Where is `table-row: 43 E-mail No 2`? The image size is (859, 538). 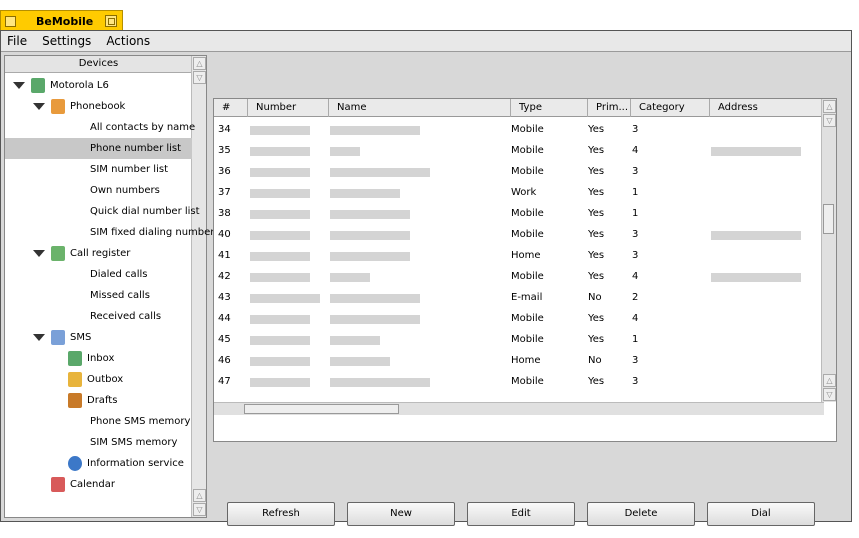 table-row: 43 E-mail No 2 is located at coordinates (519, 297).